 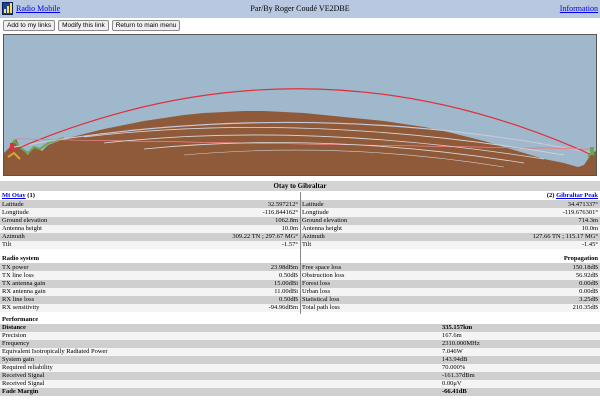 I want to click on site2-name-link: Gibraltar Peak, so click(x=577, y=195).